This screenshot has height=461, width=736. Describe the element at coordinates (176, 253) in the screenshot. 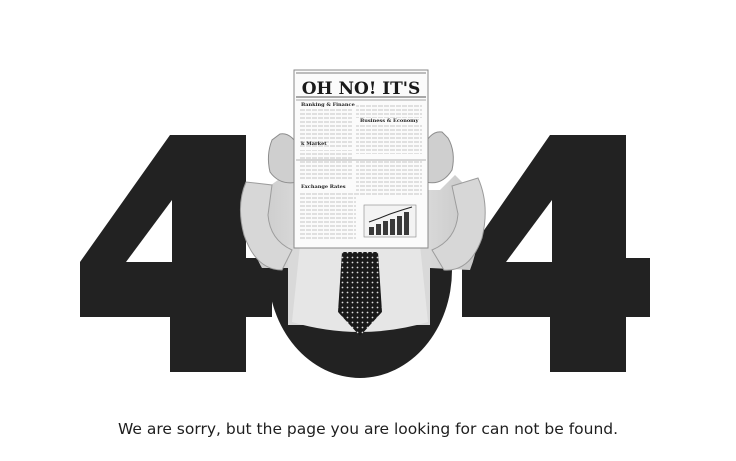

I see `digit-four-left` at that location.